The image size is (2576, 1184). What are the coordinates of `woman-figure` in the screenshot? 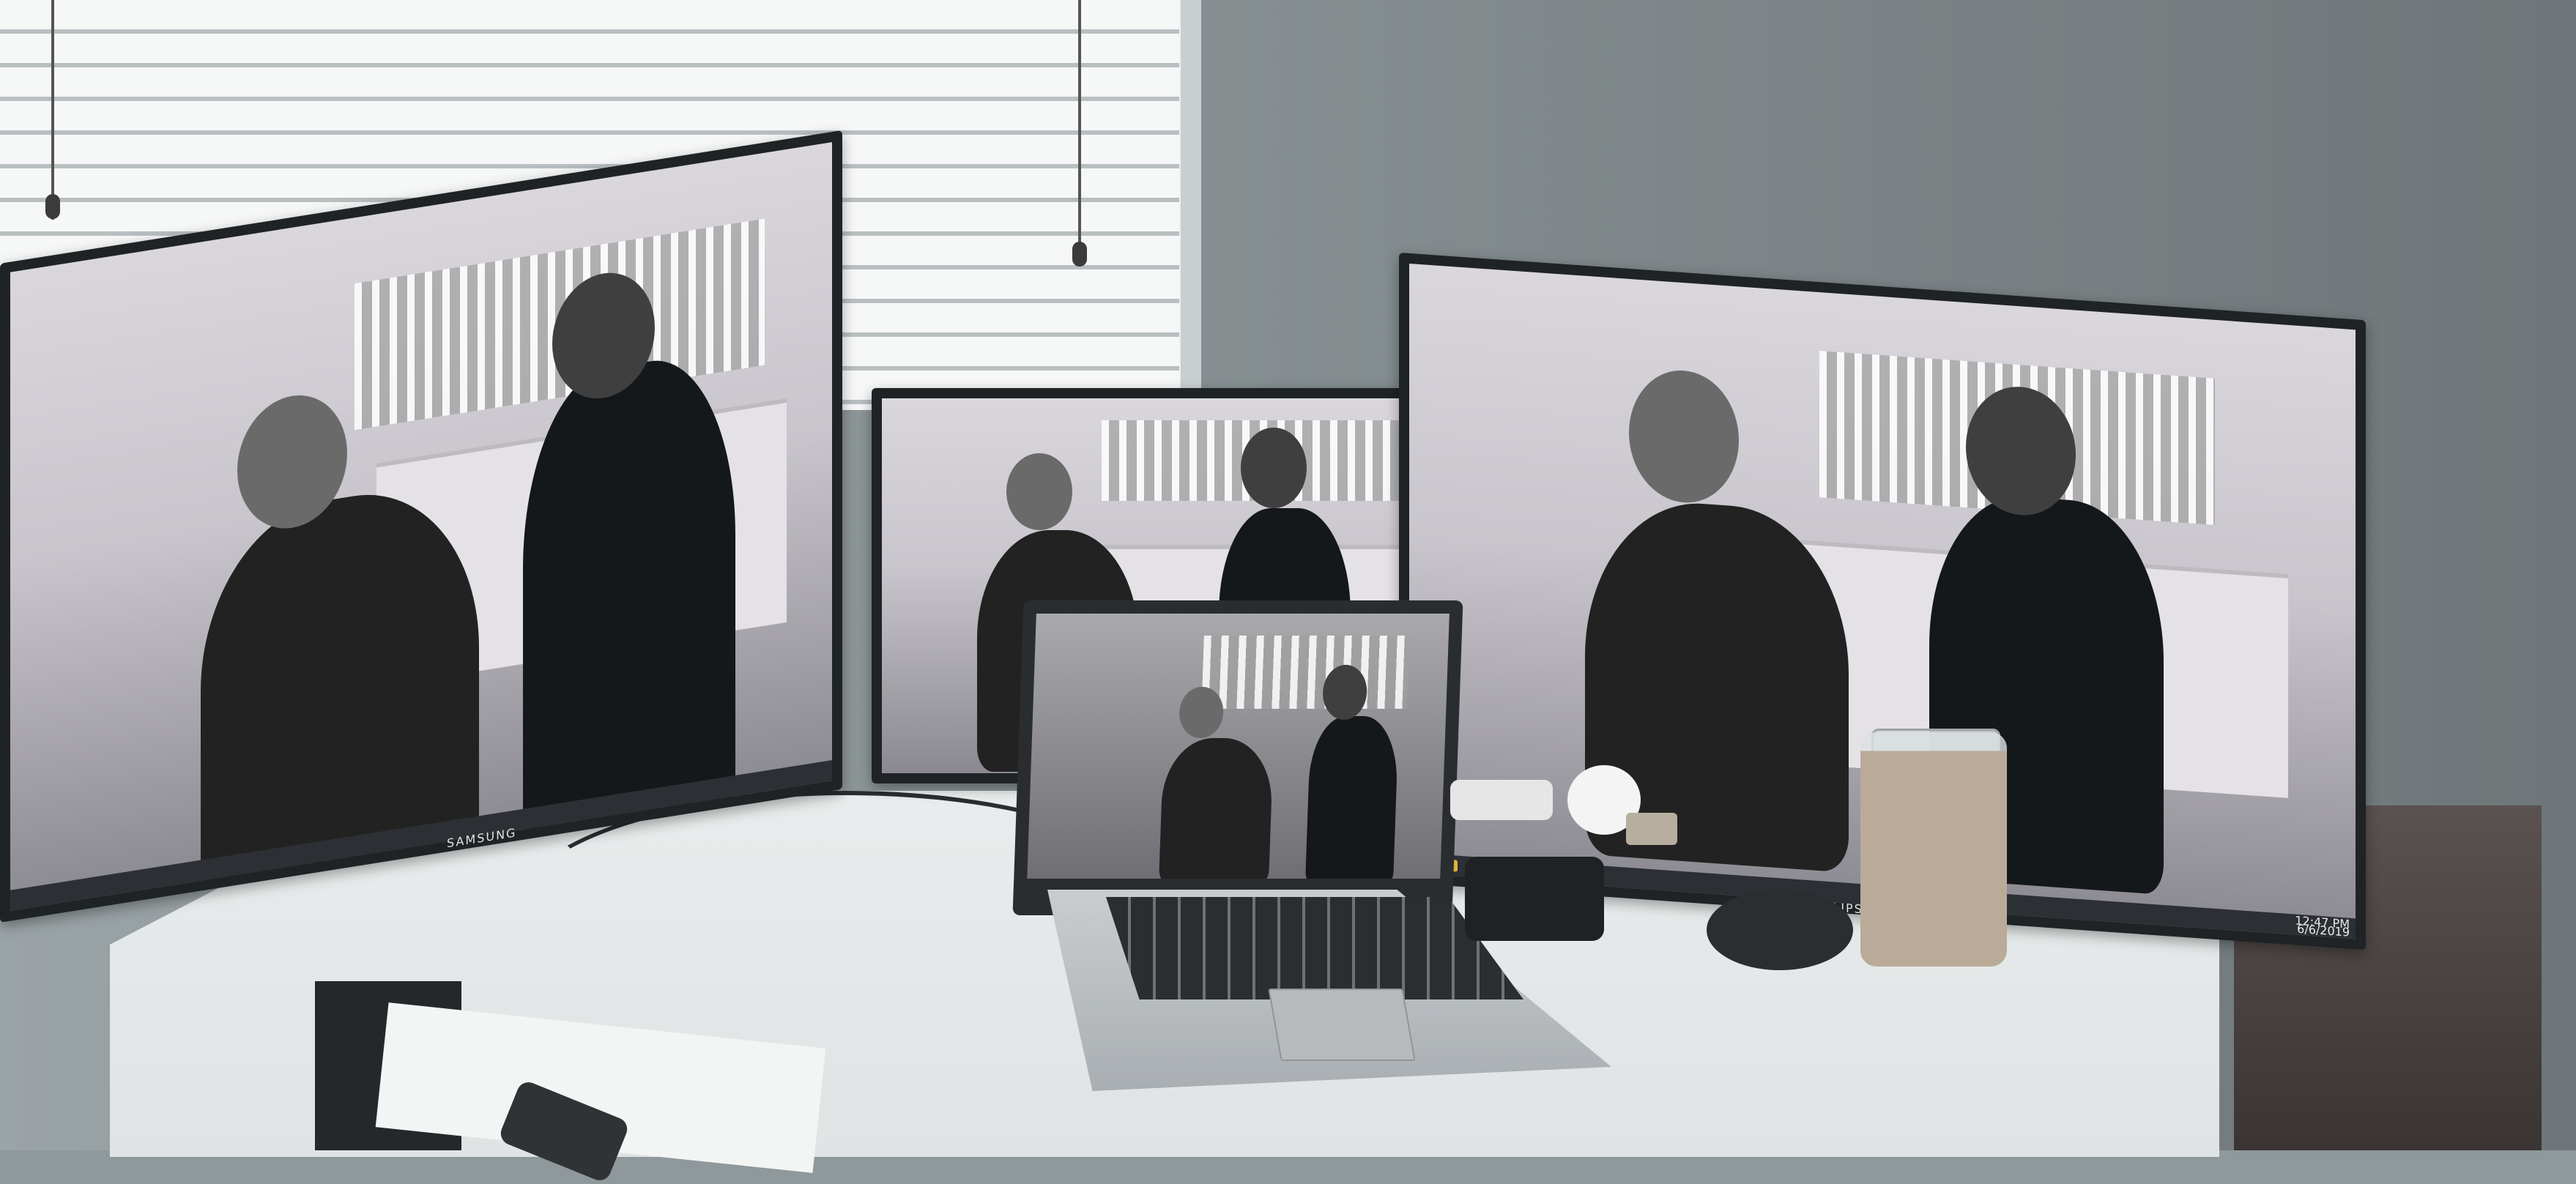 It's located at (1216, 808).